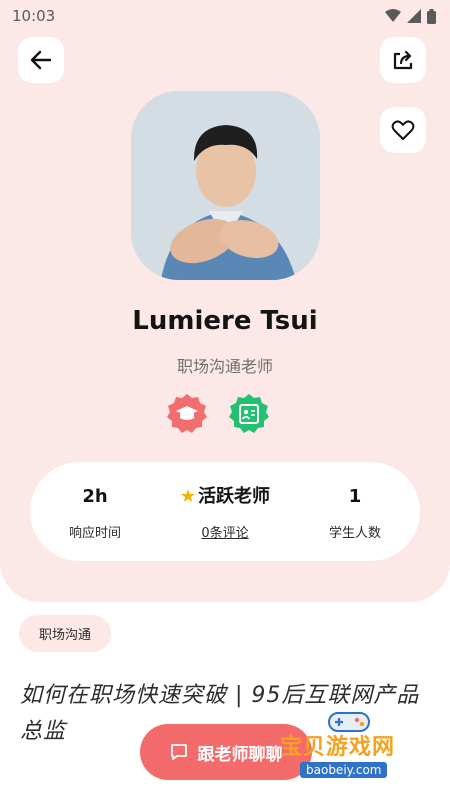  I want to click on education-badge, so click(187, 414).